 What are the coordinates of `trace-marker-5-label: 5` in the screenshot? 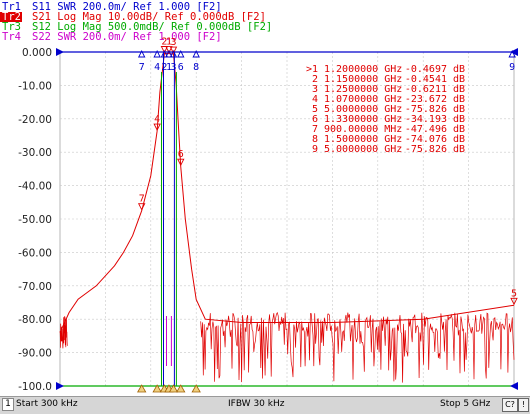 It's located at (514, 293).